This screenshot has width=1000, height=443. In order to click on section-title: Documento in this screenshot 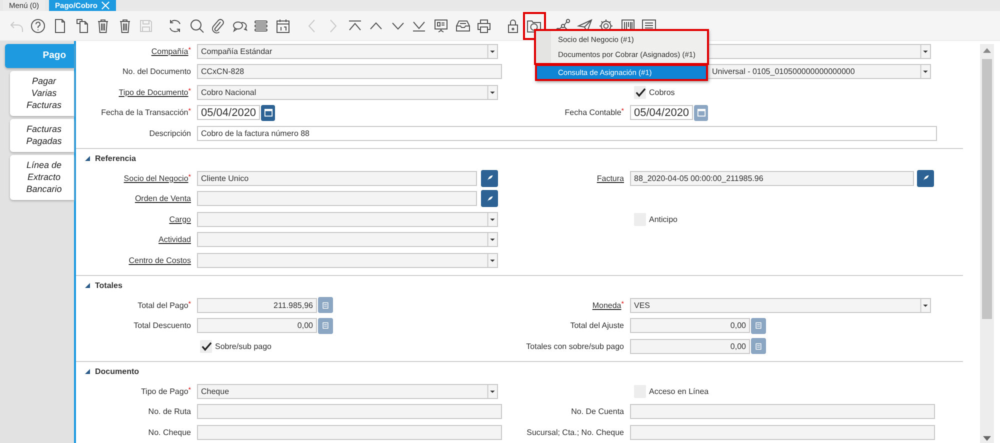, I will do `click(117, 371)`.